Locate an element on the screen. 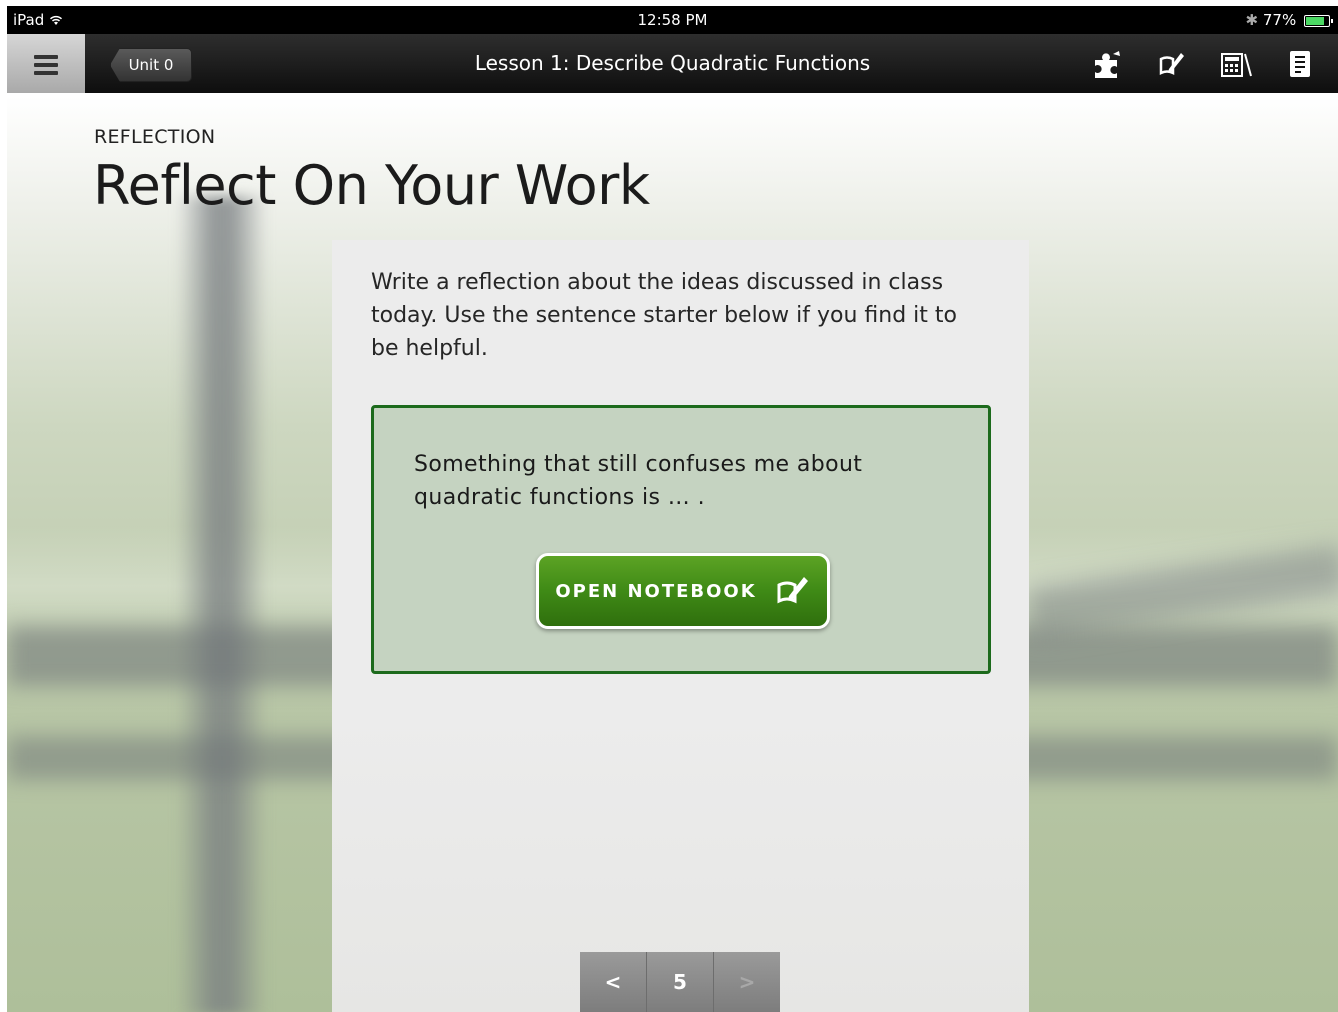 The width and height of the screenshot is (1338, 1012). pagination: < 5 > is located at coordinates (680, 982).